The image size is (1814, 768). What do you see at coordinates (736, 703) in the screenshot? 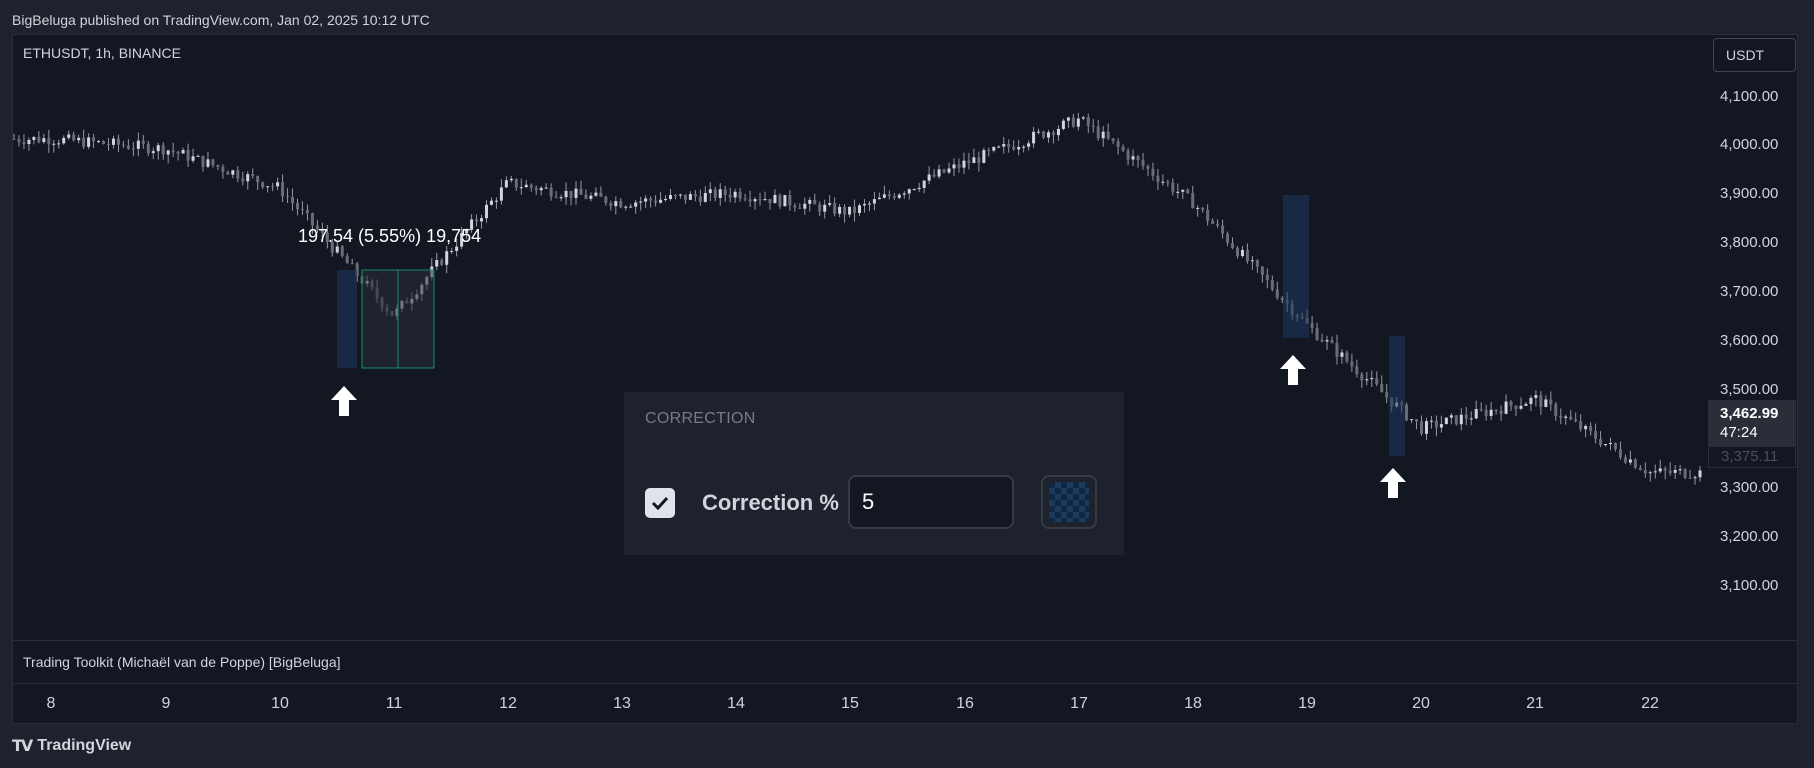
I see `time-tick-label: 14` at bounding box center [736, 703].